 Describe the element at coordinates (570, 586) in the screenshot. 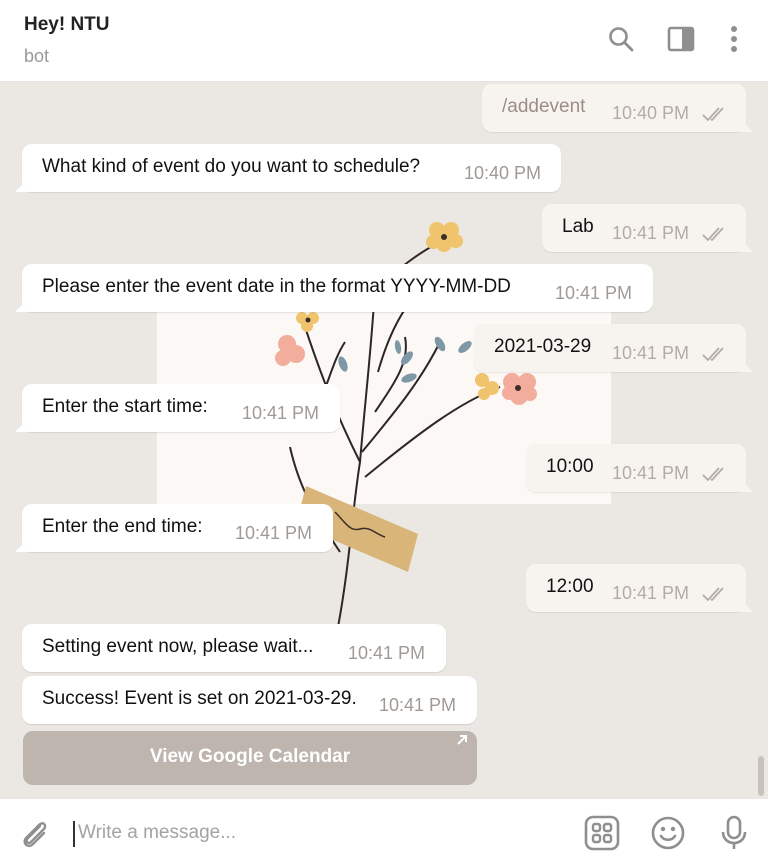

I see `message-text: 12:00` at that location.